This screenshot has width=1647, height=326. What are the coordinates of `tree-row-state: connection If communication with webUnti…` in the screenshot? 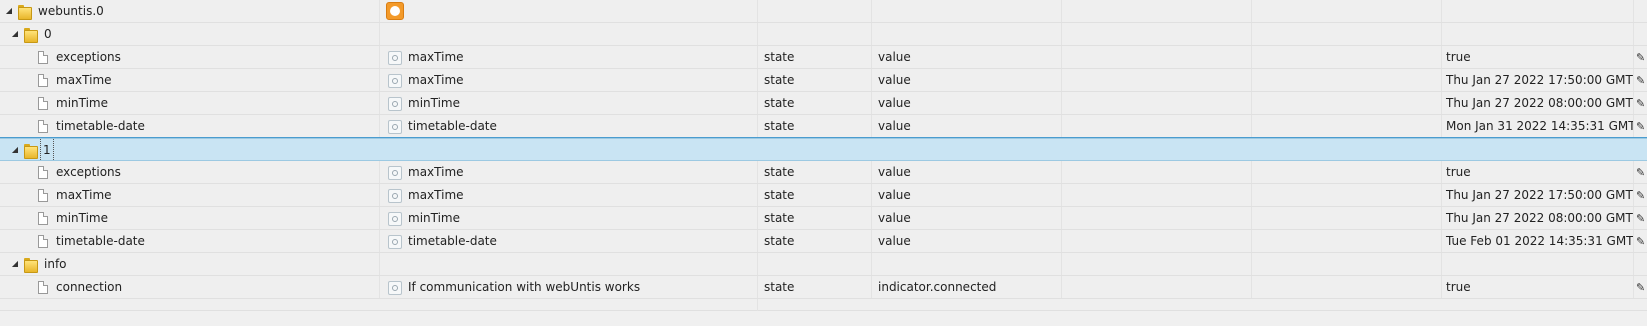 It's located at (823, 287).